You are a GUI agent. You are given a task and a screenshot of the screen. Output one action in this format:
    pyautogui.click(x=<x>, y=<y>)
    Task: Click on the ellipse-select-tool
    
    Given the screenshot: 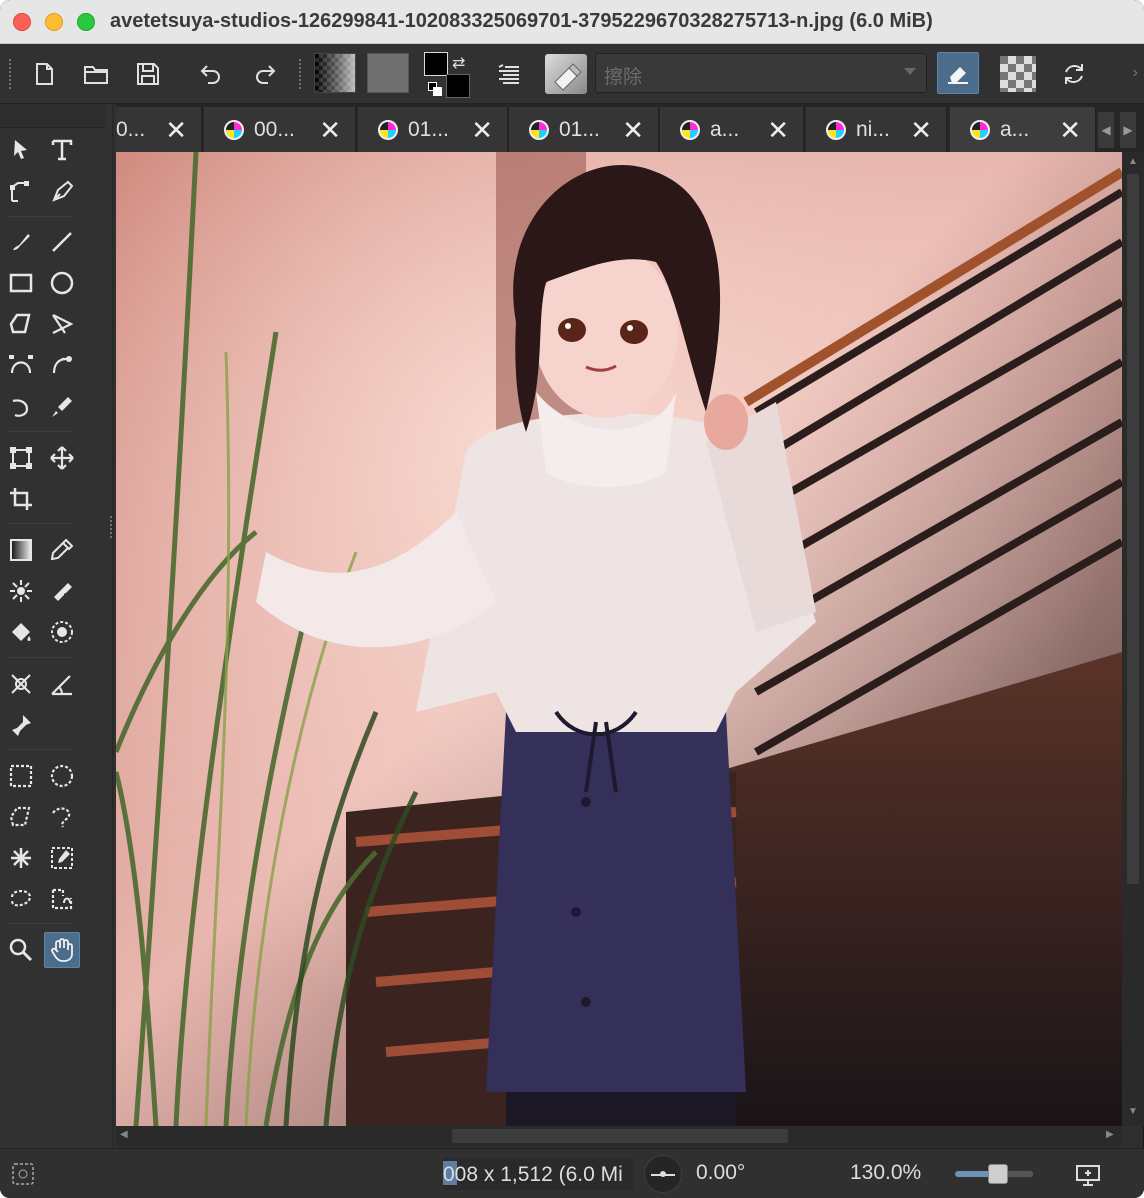 What is the action you would take?
    pyautogui.click(x=62, y=776)
    